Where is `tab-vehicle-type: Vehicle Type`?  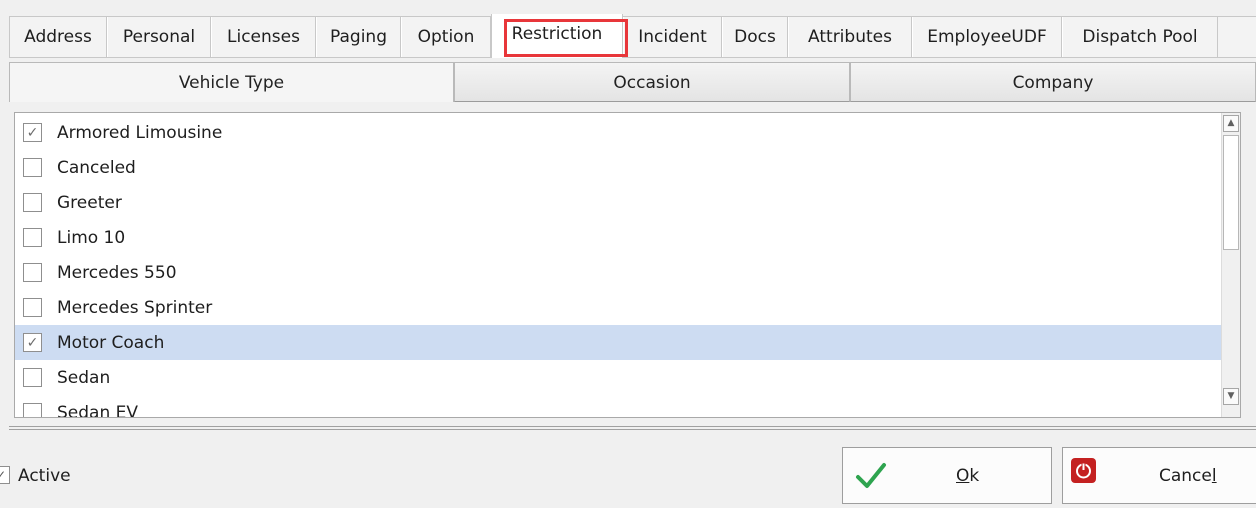 tab-vehicle-type: Vehicle Type is located at coordinates (231, 82).